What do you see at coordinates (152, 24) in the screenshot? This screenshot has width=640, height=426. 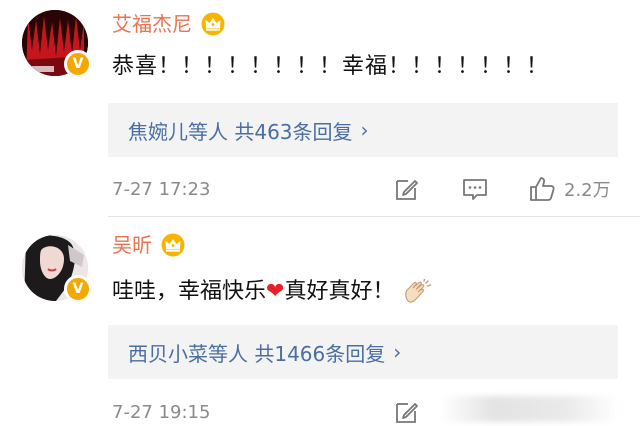 I see `author-name: 艾福杰尼` at bounding box center [152, 24].